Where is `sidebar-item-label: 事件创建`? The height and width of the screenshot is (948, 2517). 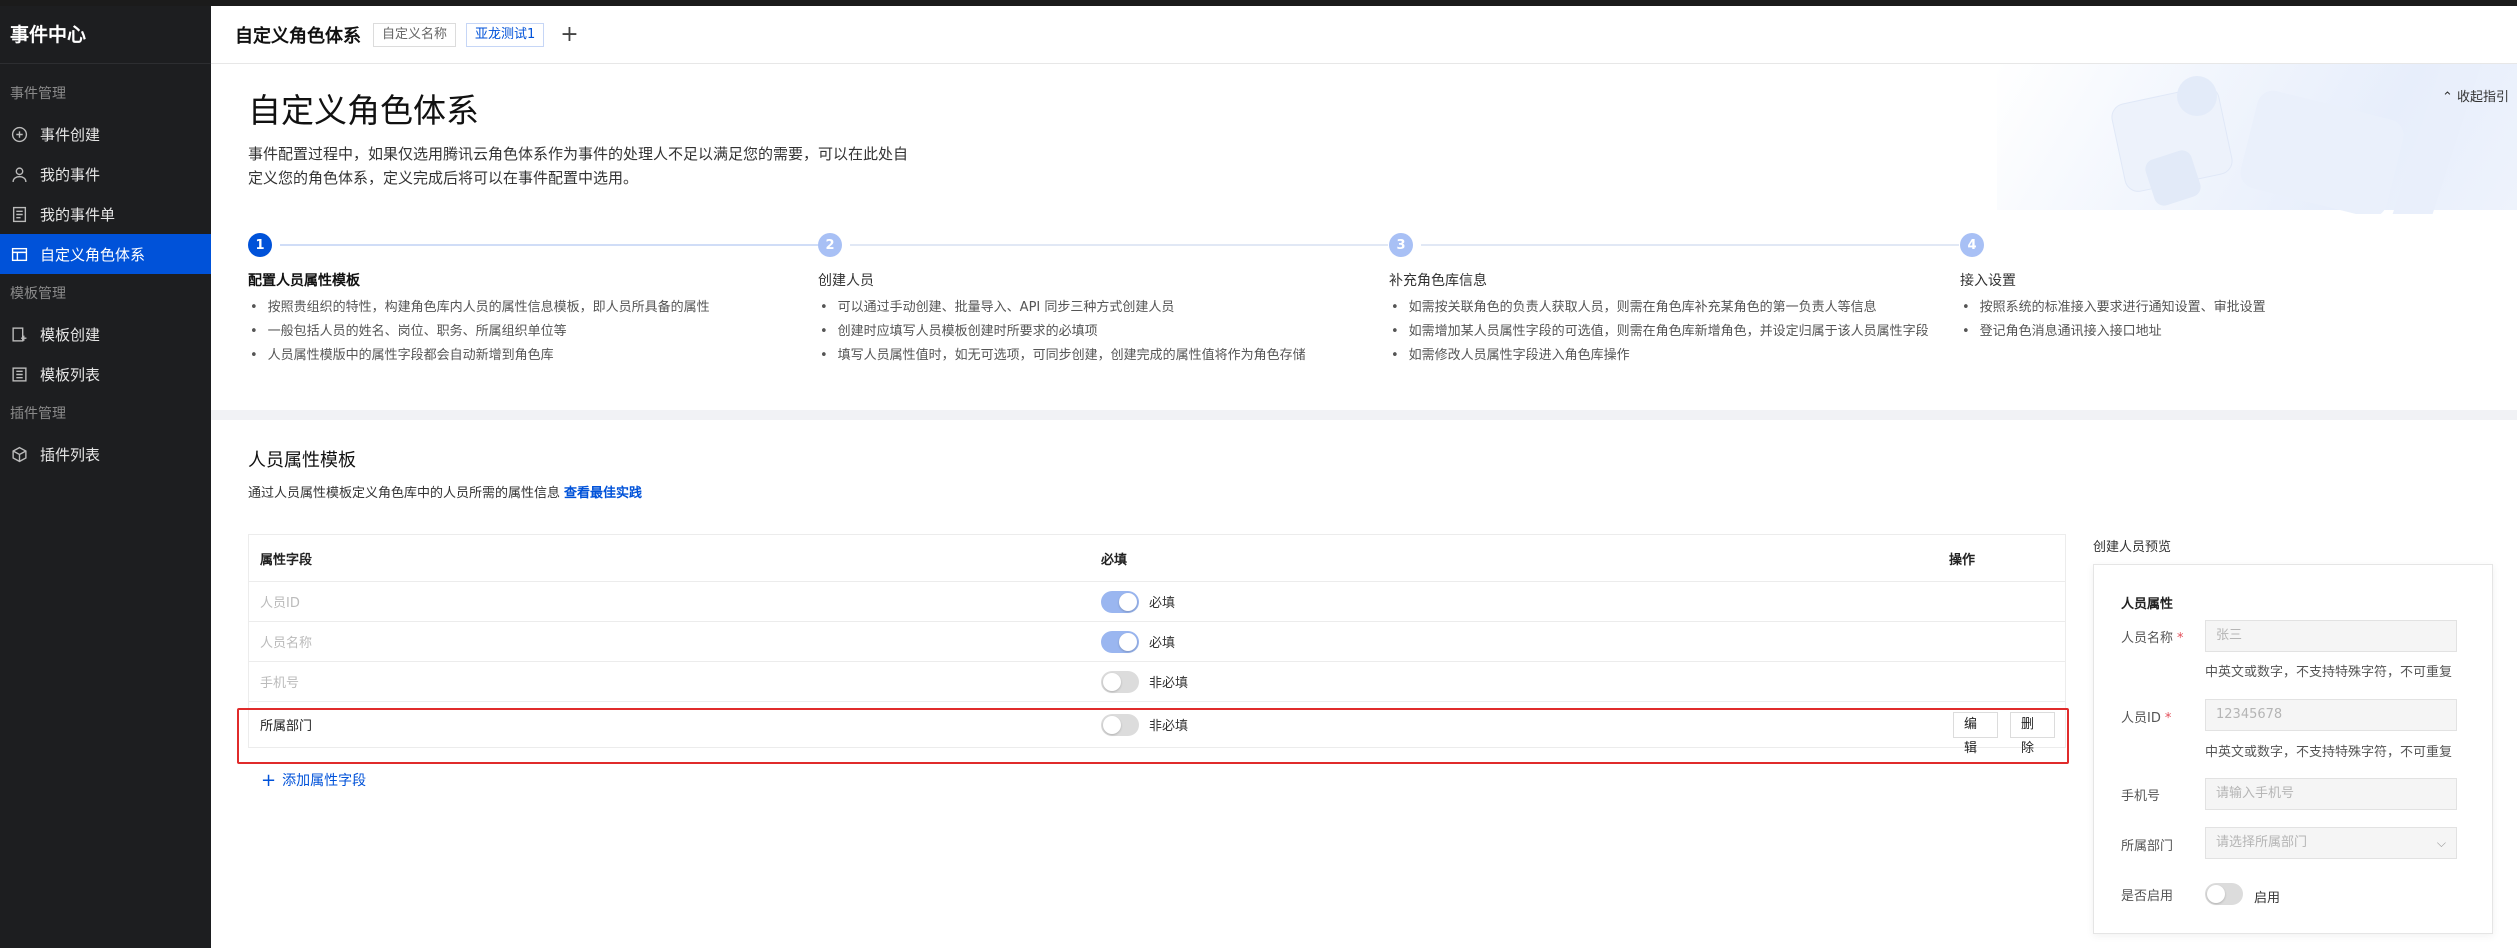
sidebar-item-label: 事件创建 is located at coordinates (70, 134).